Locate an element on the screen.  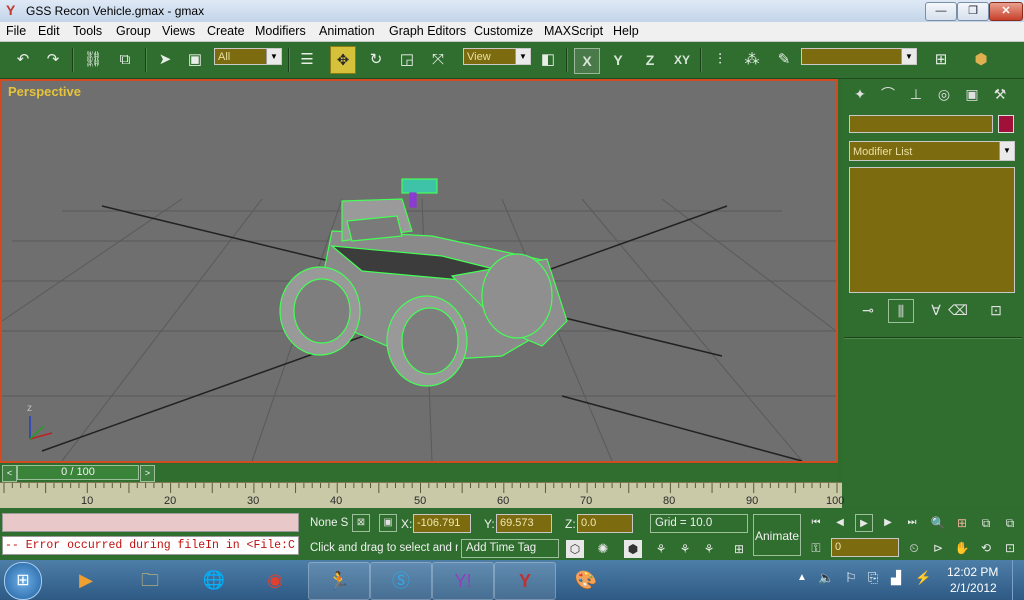
viewport-label: Perspective is located at coordinates (44, 91).